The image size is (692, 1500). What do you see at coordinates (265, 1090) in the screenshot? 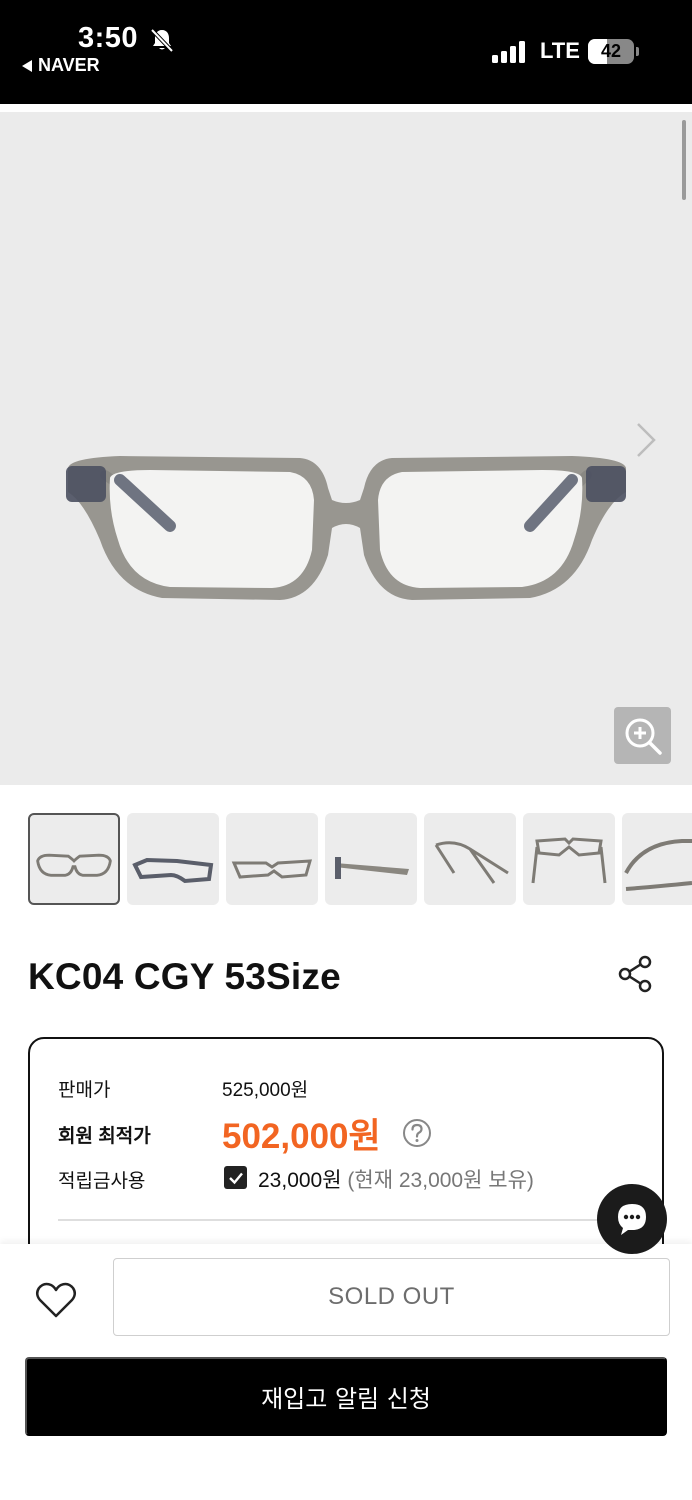
I see `sale-price-value: 525,000원` at bounding box center [265, 1090].